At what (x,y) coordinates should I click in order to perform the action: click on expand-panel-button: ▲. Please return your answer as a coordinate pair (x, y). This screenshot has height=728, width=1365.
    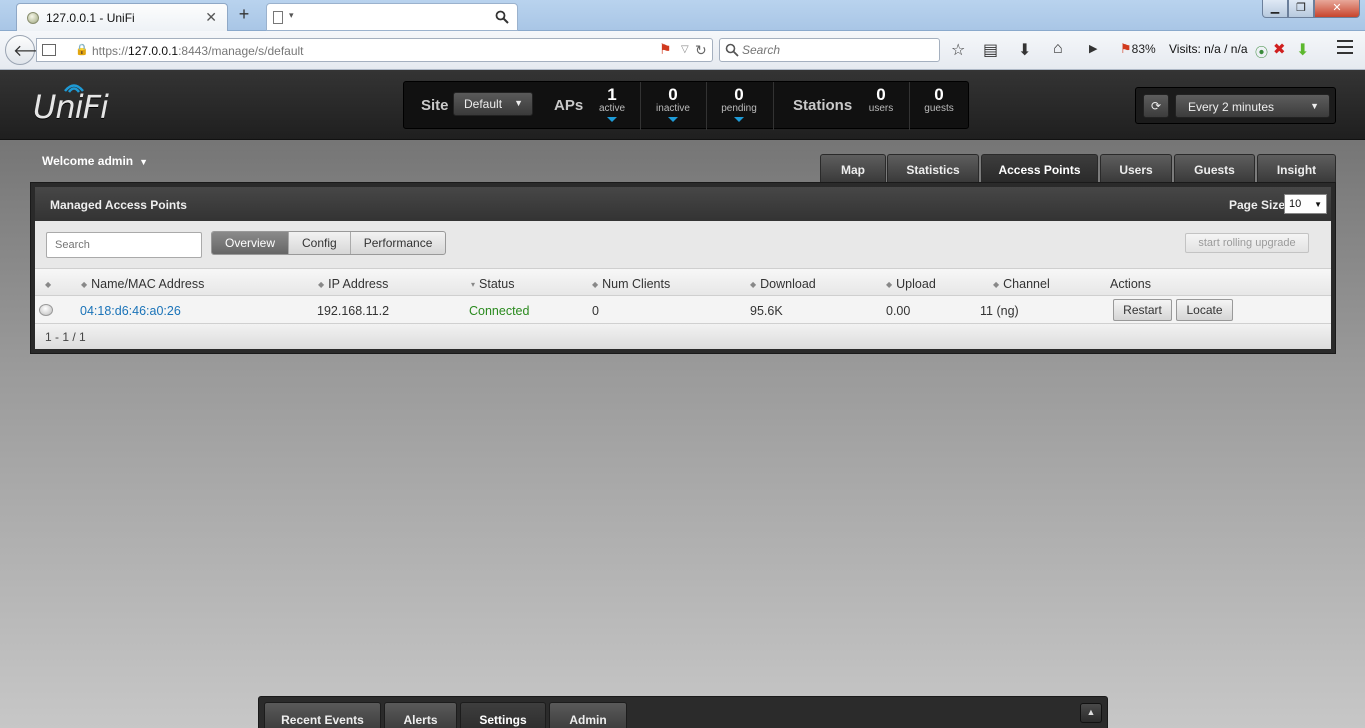
    Looking at the image, I should click on (1091, 713).